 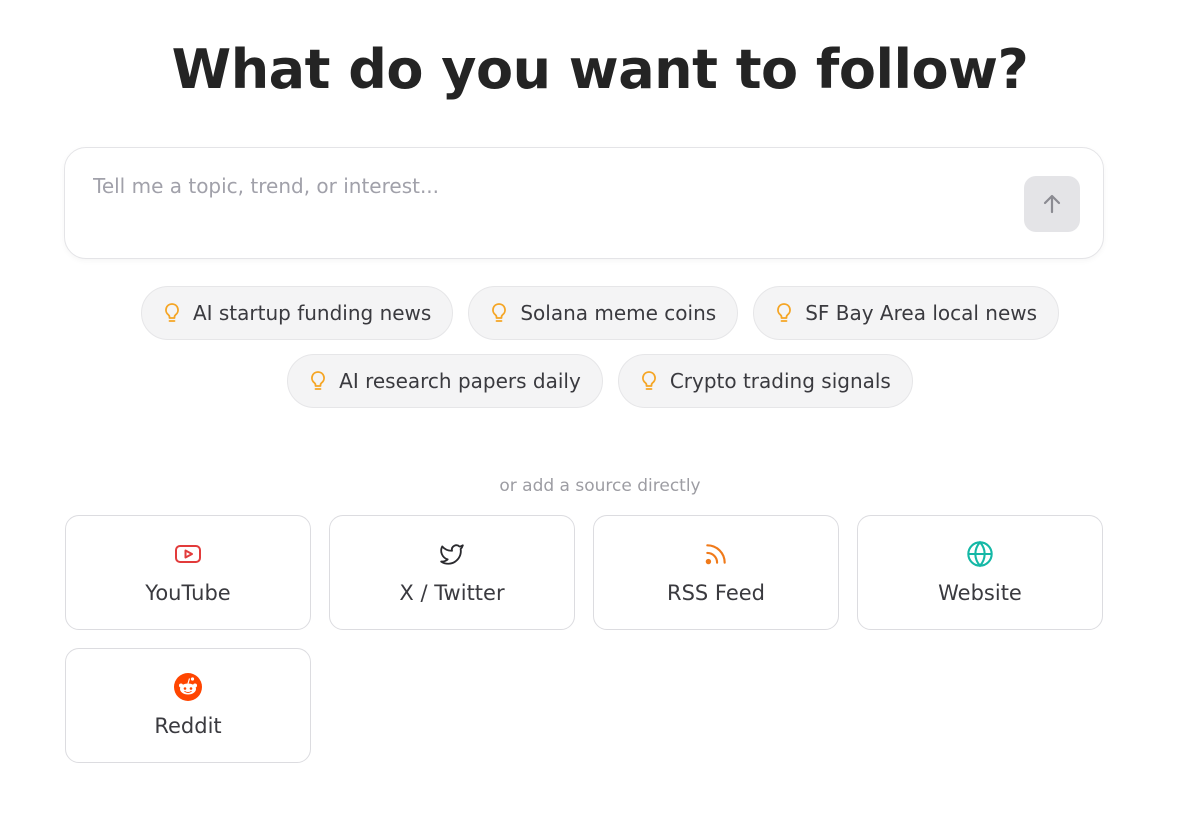 I want to click on source-card-twitter: X / Twitter, so click(x=452, y=572).